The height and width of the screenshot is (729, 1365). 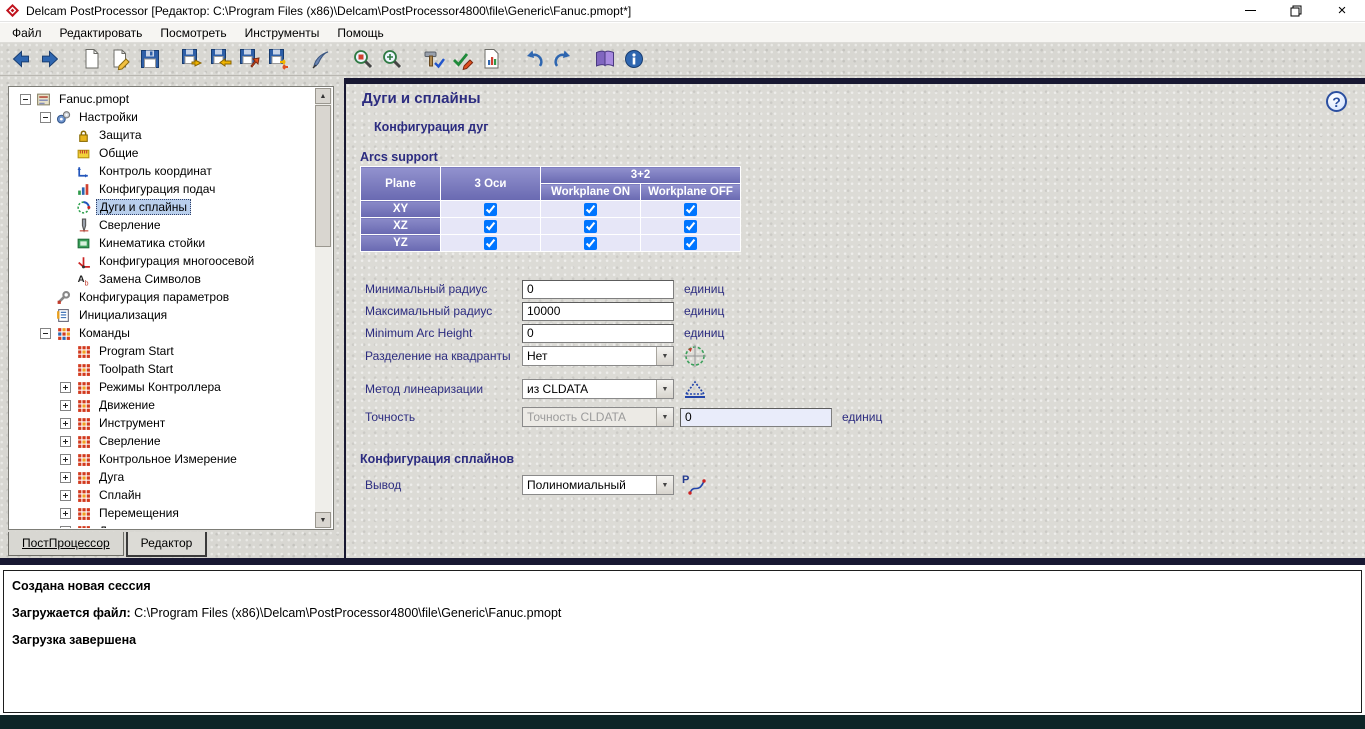 I want to click on about-info-button, so click(x=633, y=59).